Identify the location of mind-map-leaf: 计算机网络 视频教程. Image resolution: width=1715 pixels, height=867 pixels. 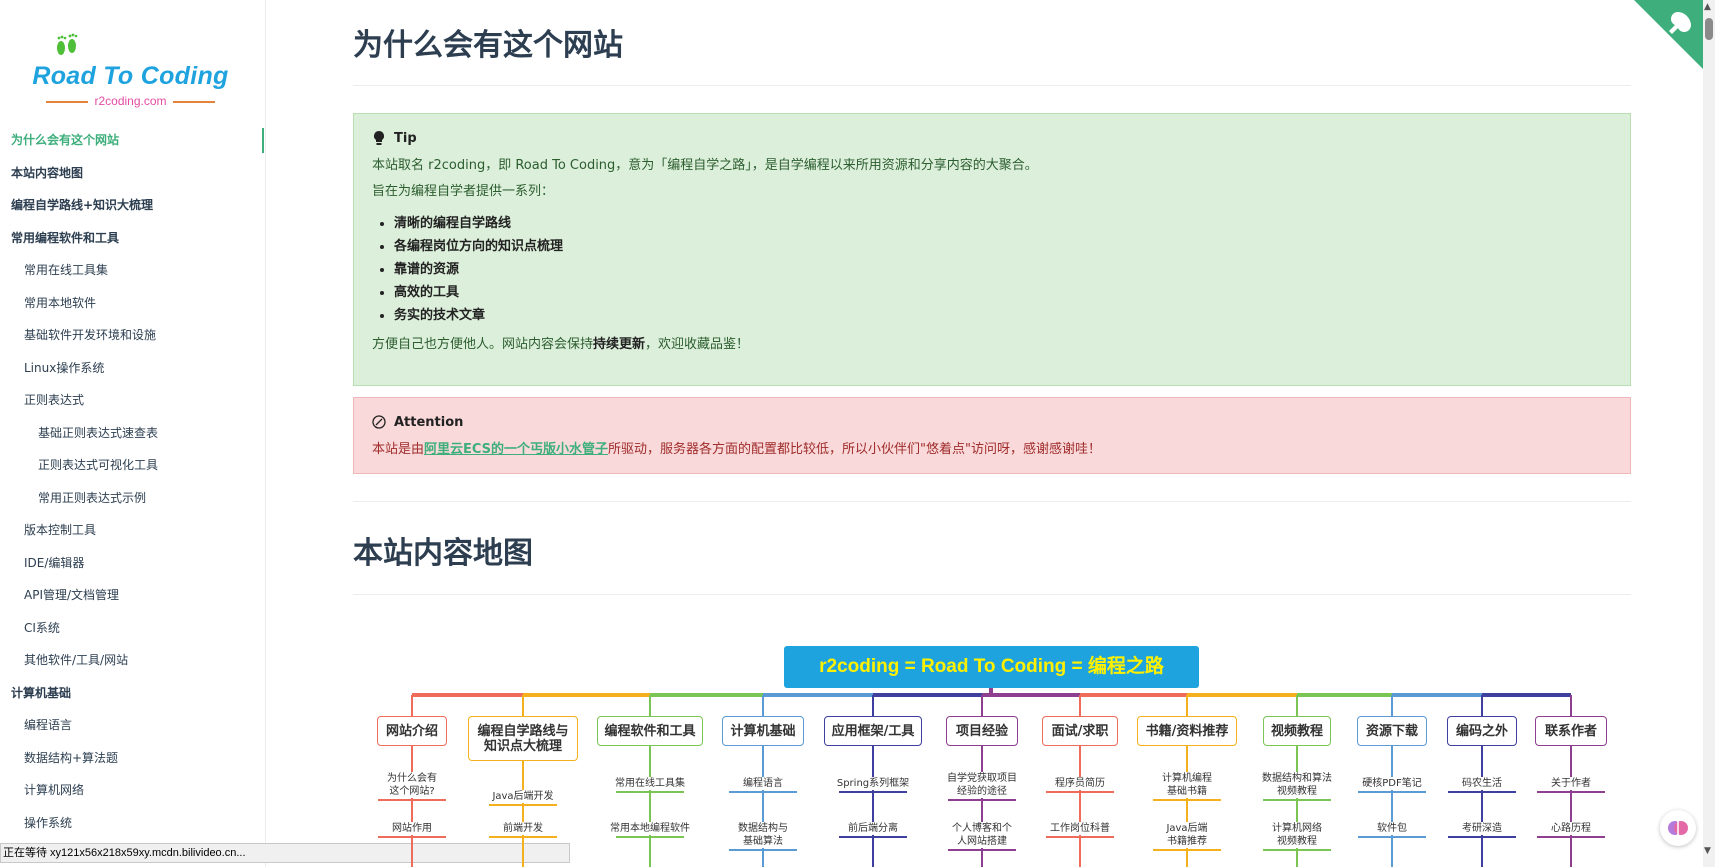
(1297, 835).